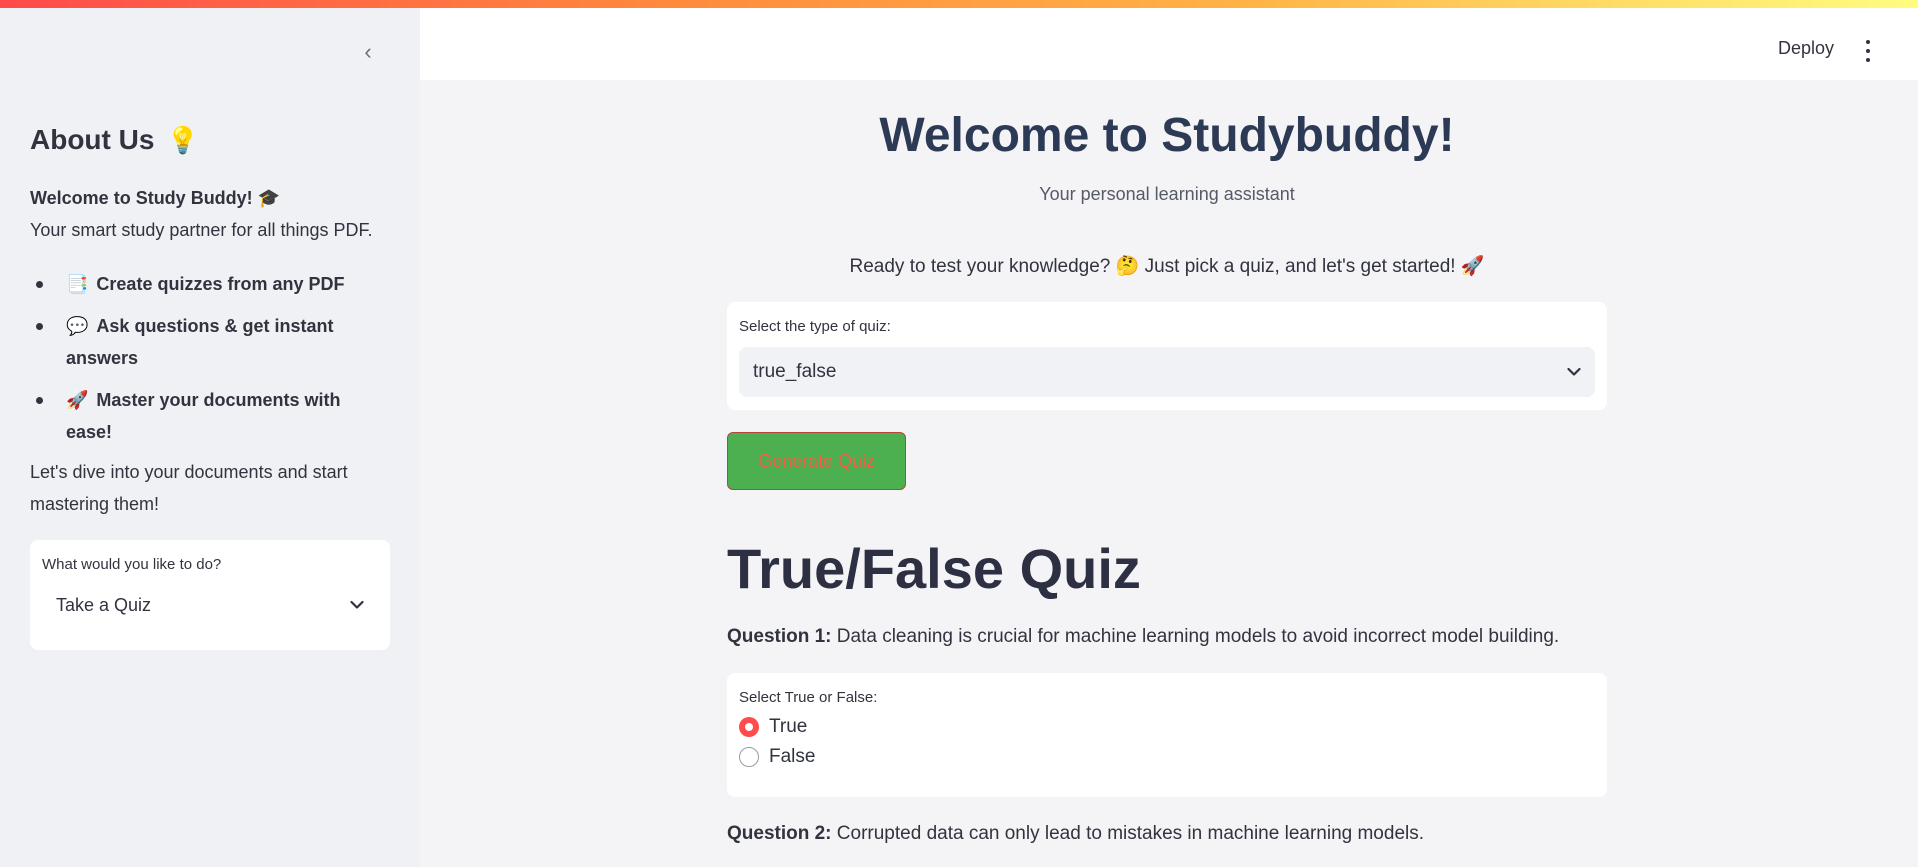 The width and height of the screenshot is (1918, 867). Describe the element at coordinates (1167, 135) in the screenshot. I see `page-title: Welcome to Studybuddy!` at that location.